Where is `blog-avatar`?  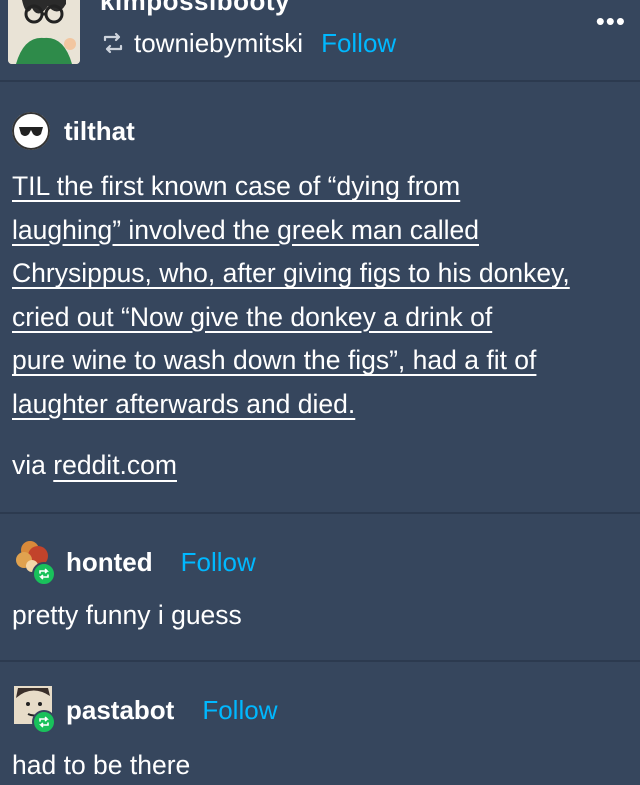 blog-avatar is located at coordinates (44, 32).